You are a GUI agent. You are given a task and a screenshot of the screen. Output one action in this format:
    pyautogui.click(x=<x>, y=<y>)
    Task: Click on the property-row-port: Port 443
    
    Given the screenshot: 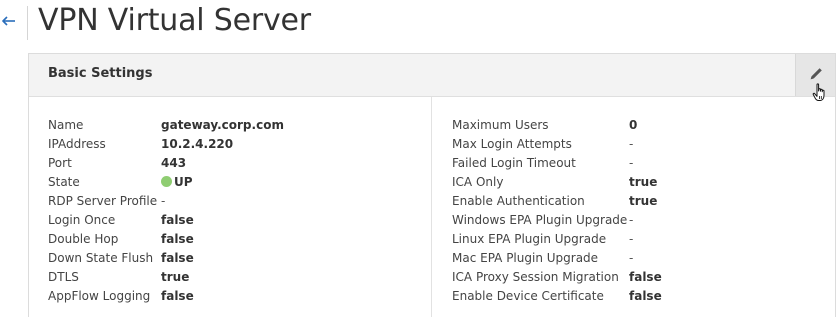 What is the action you would take?
    pyautogui.click(x=166, y=162)
    